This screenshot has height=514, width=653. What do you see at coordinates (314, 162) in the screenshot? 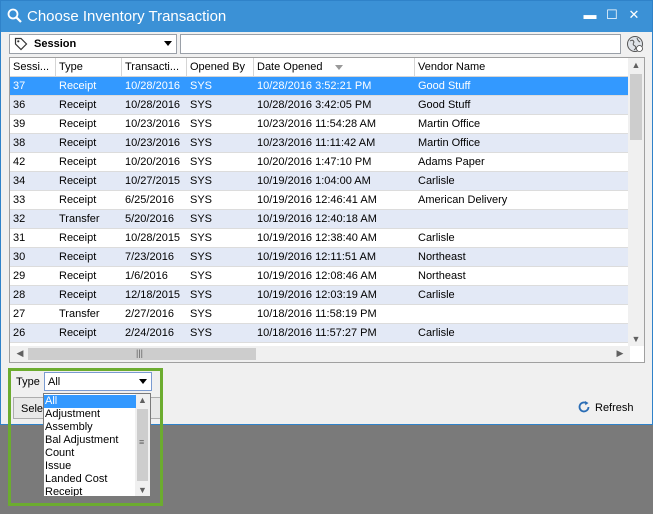
I see `cell-date-opened: 10/20/2016 1:47:10 PM` at bounding box center [314, 162].